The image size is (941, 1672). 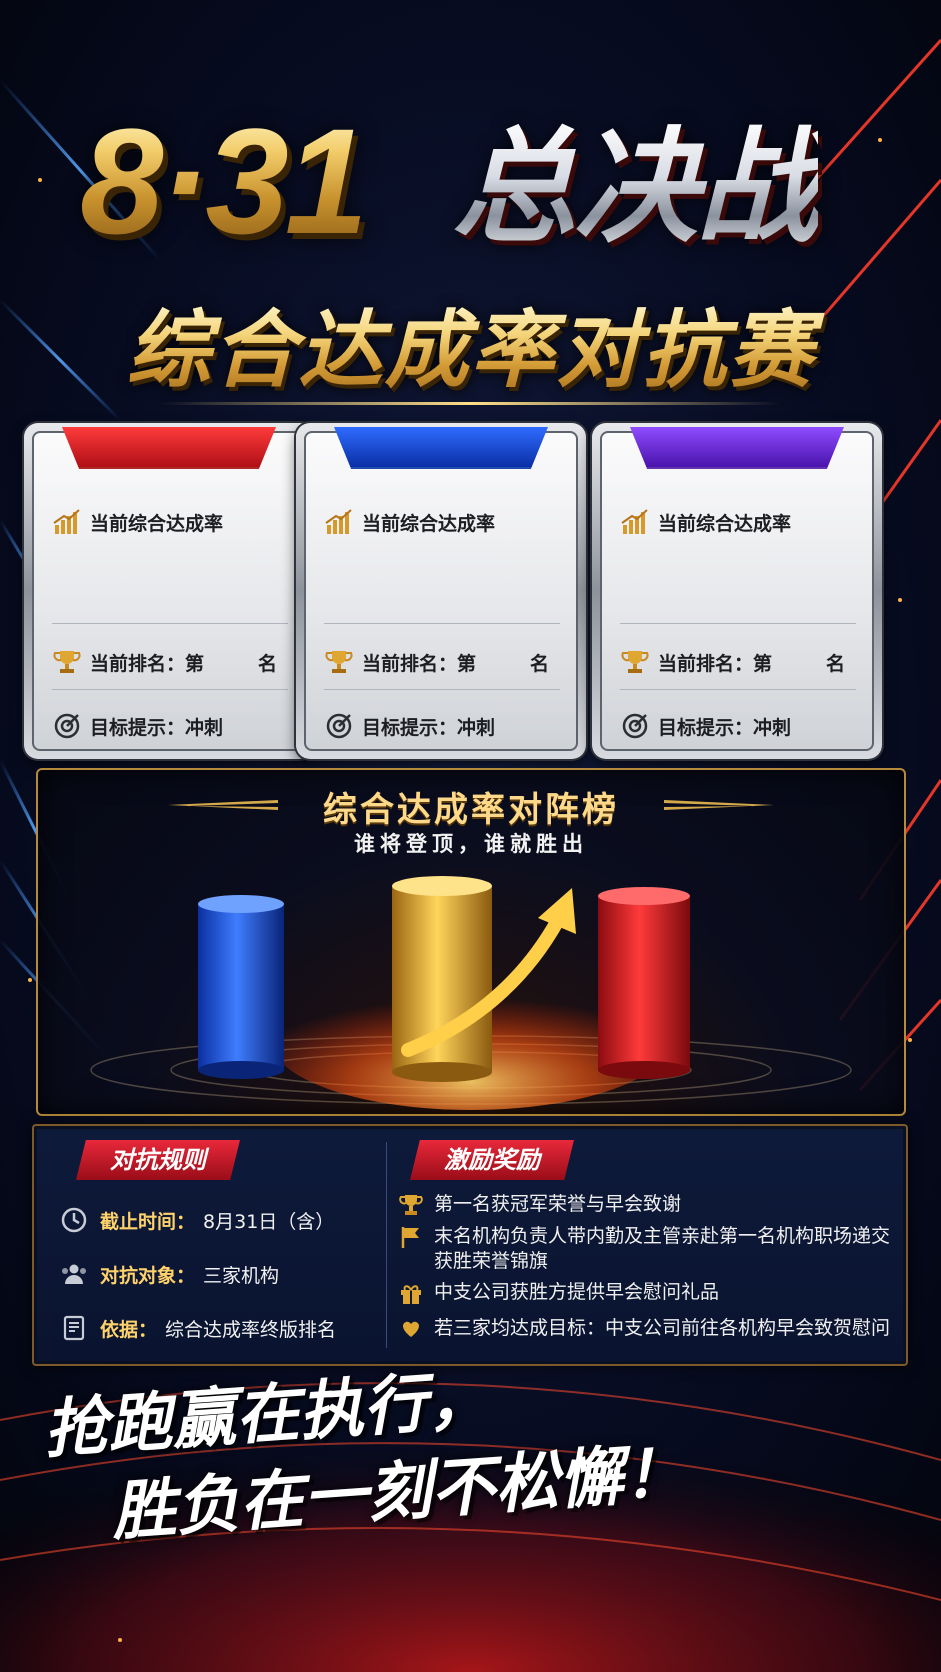 What do you see at coordinates (636, 188) in the screenshot?
I see `final-battle-text: 总决战` at bounding box center [636, 188].